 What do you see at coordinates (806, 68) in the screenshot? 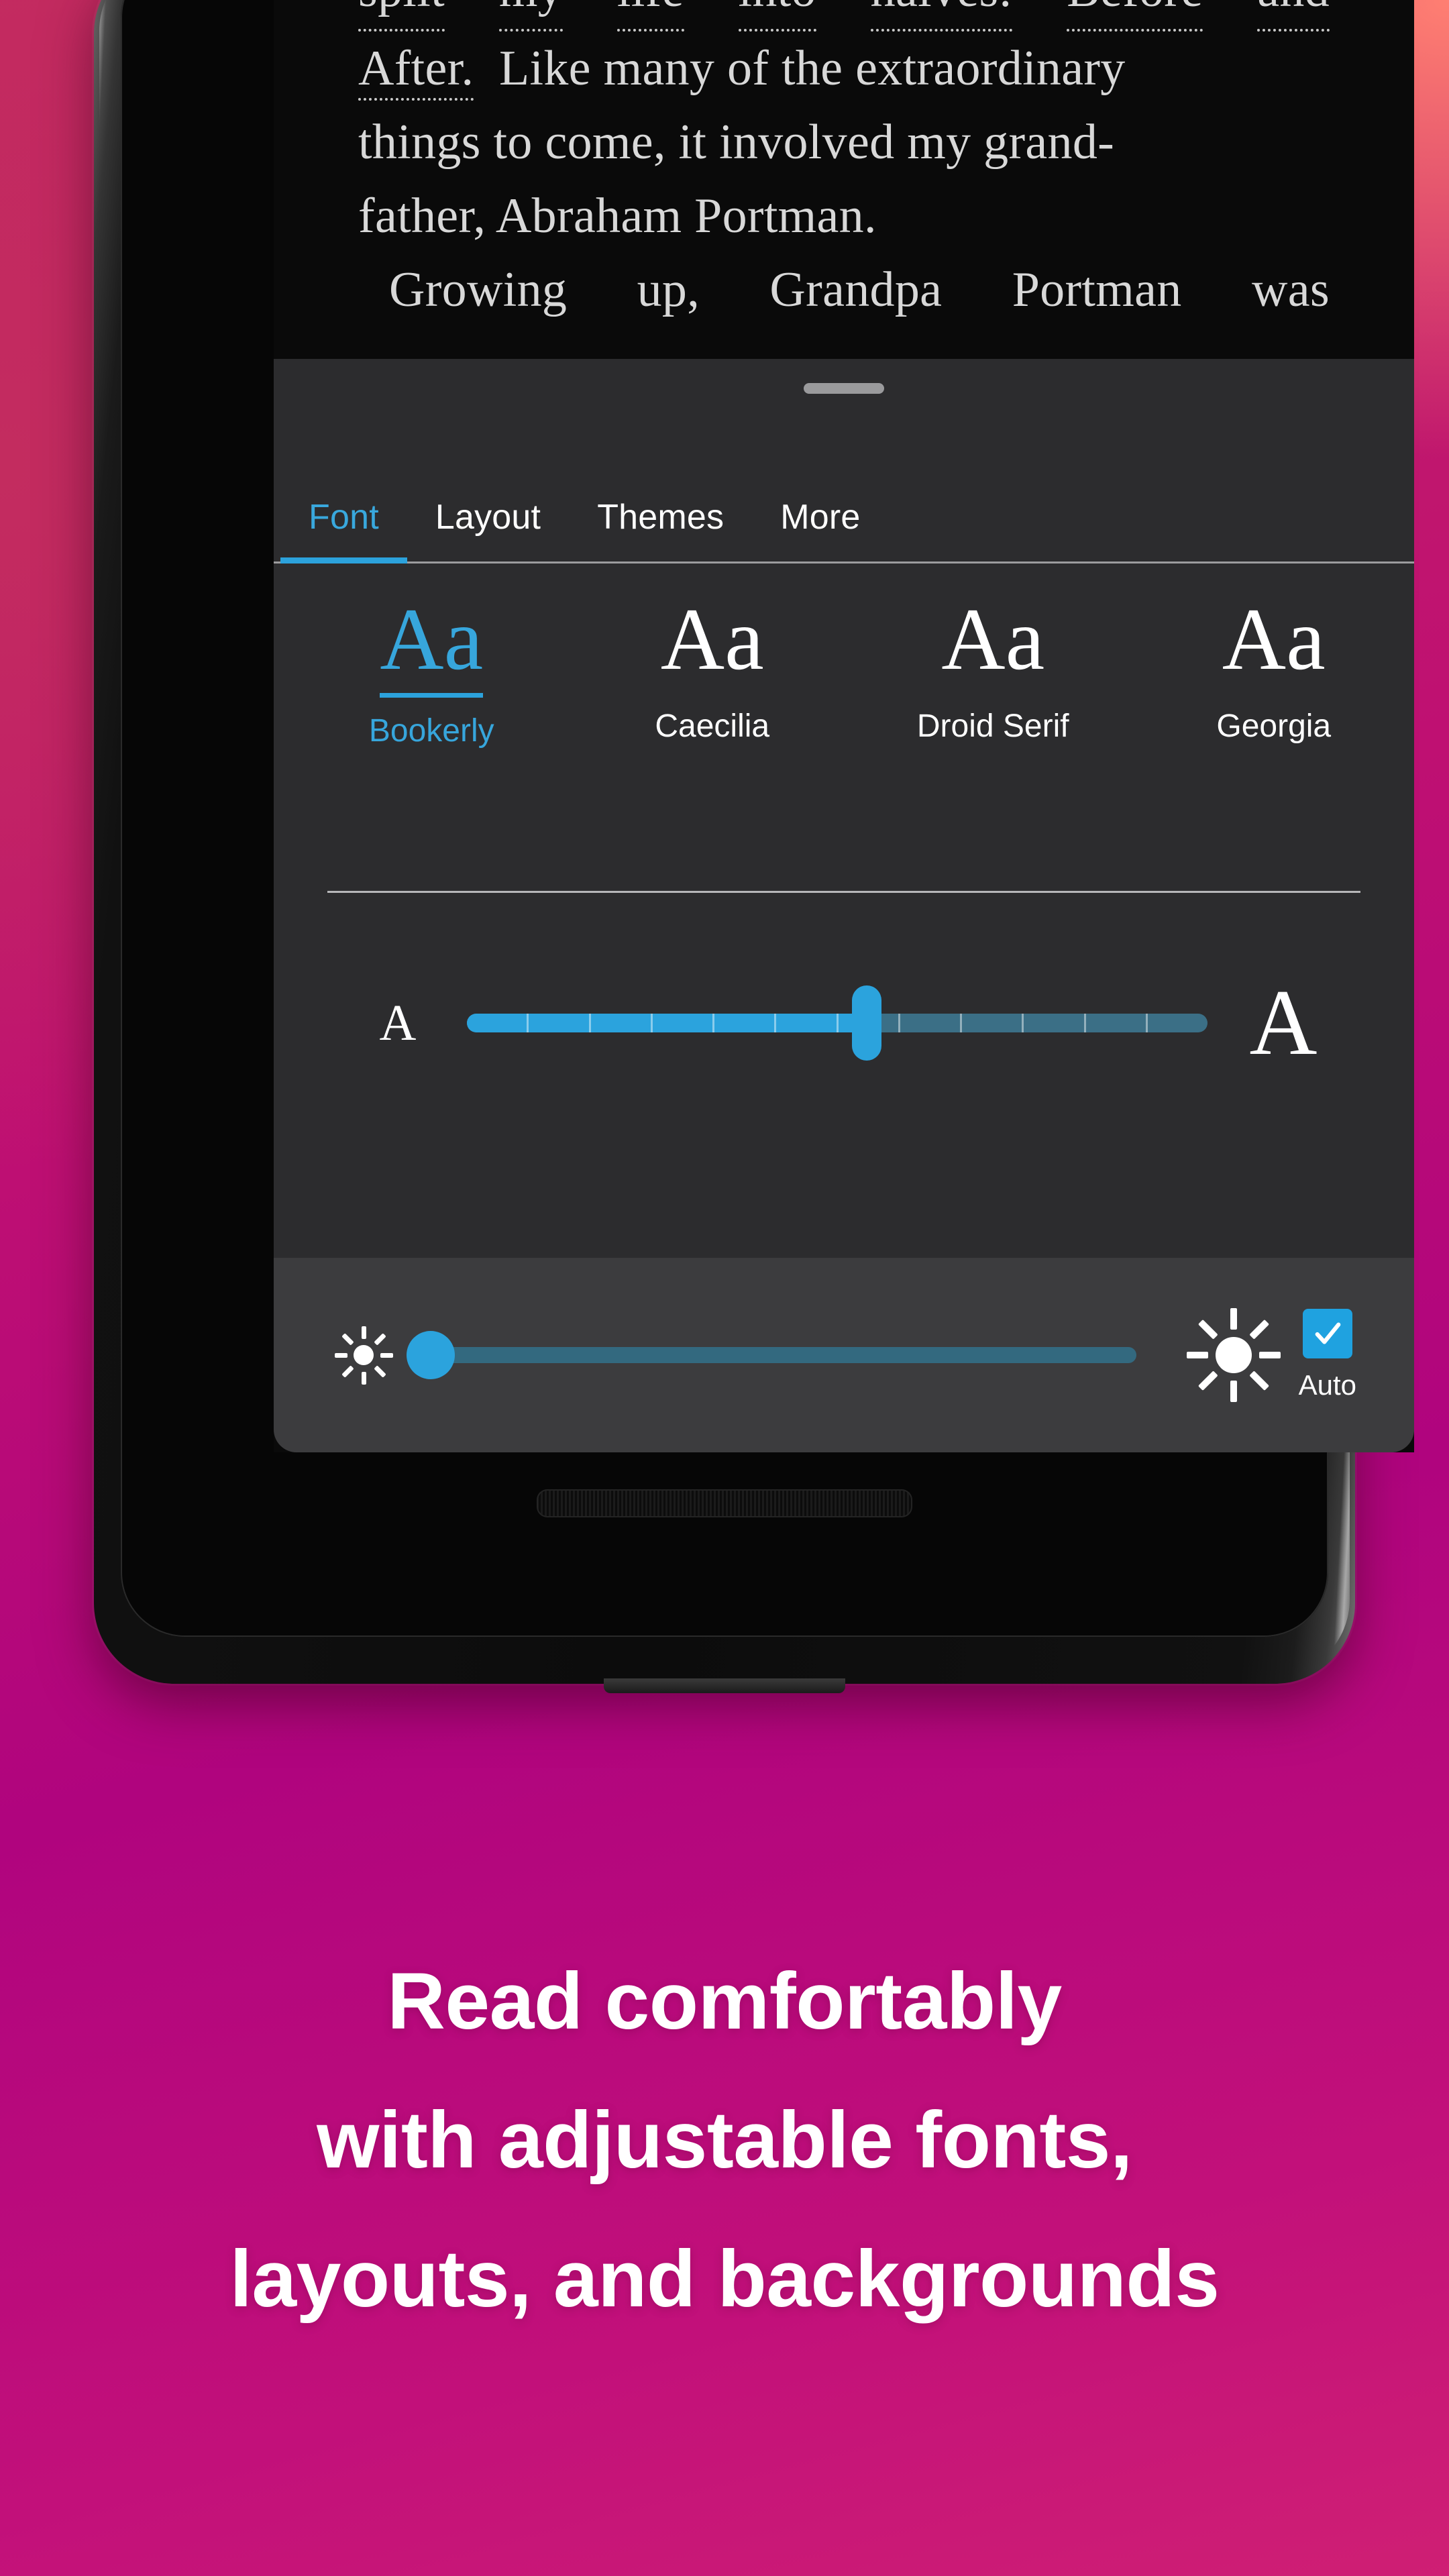
I see `reader-line-rest: Like many of the extraordinary` at bounding box center [806, 68].